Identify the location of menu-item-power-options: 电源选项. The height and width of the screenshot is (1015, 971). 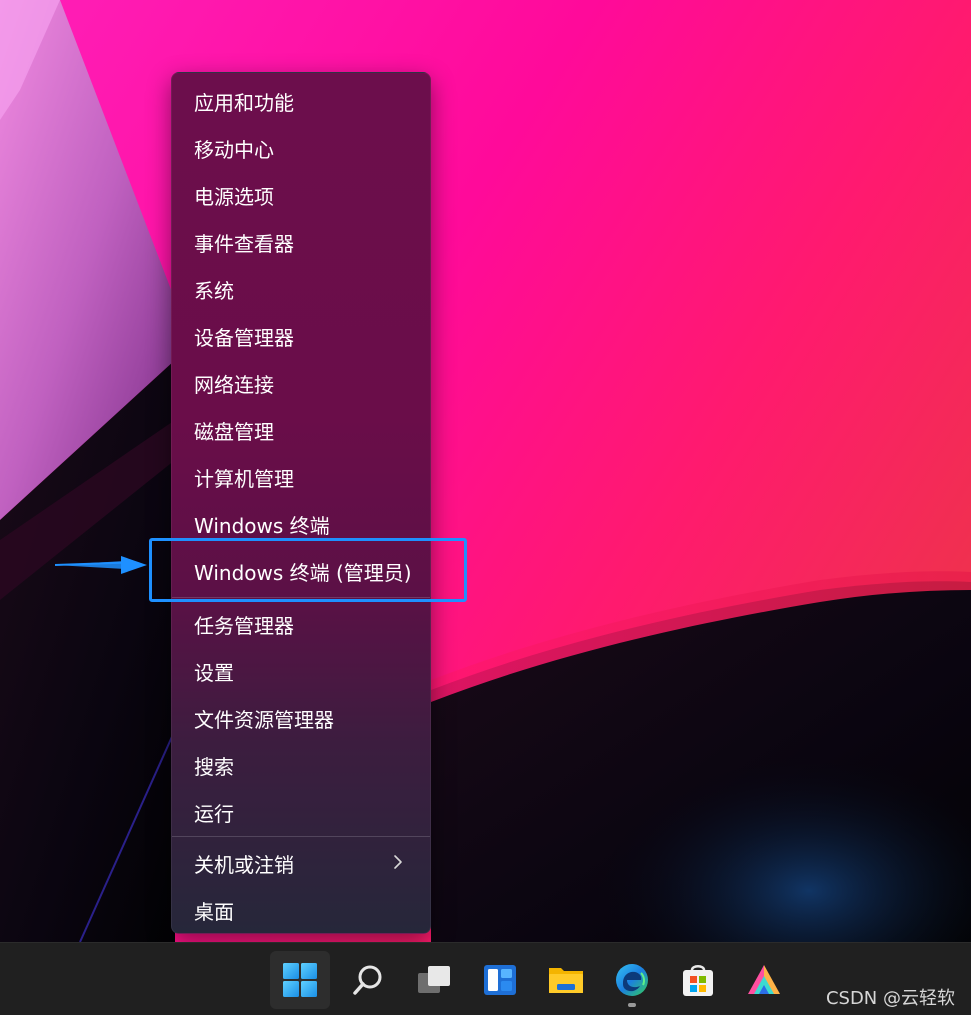
(301, 195).